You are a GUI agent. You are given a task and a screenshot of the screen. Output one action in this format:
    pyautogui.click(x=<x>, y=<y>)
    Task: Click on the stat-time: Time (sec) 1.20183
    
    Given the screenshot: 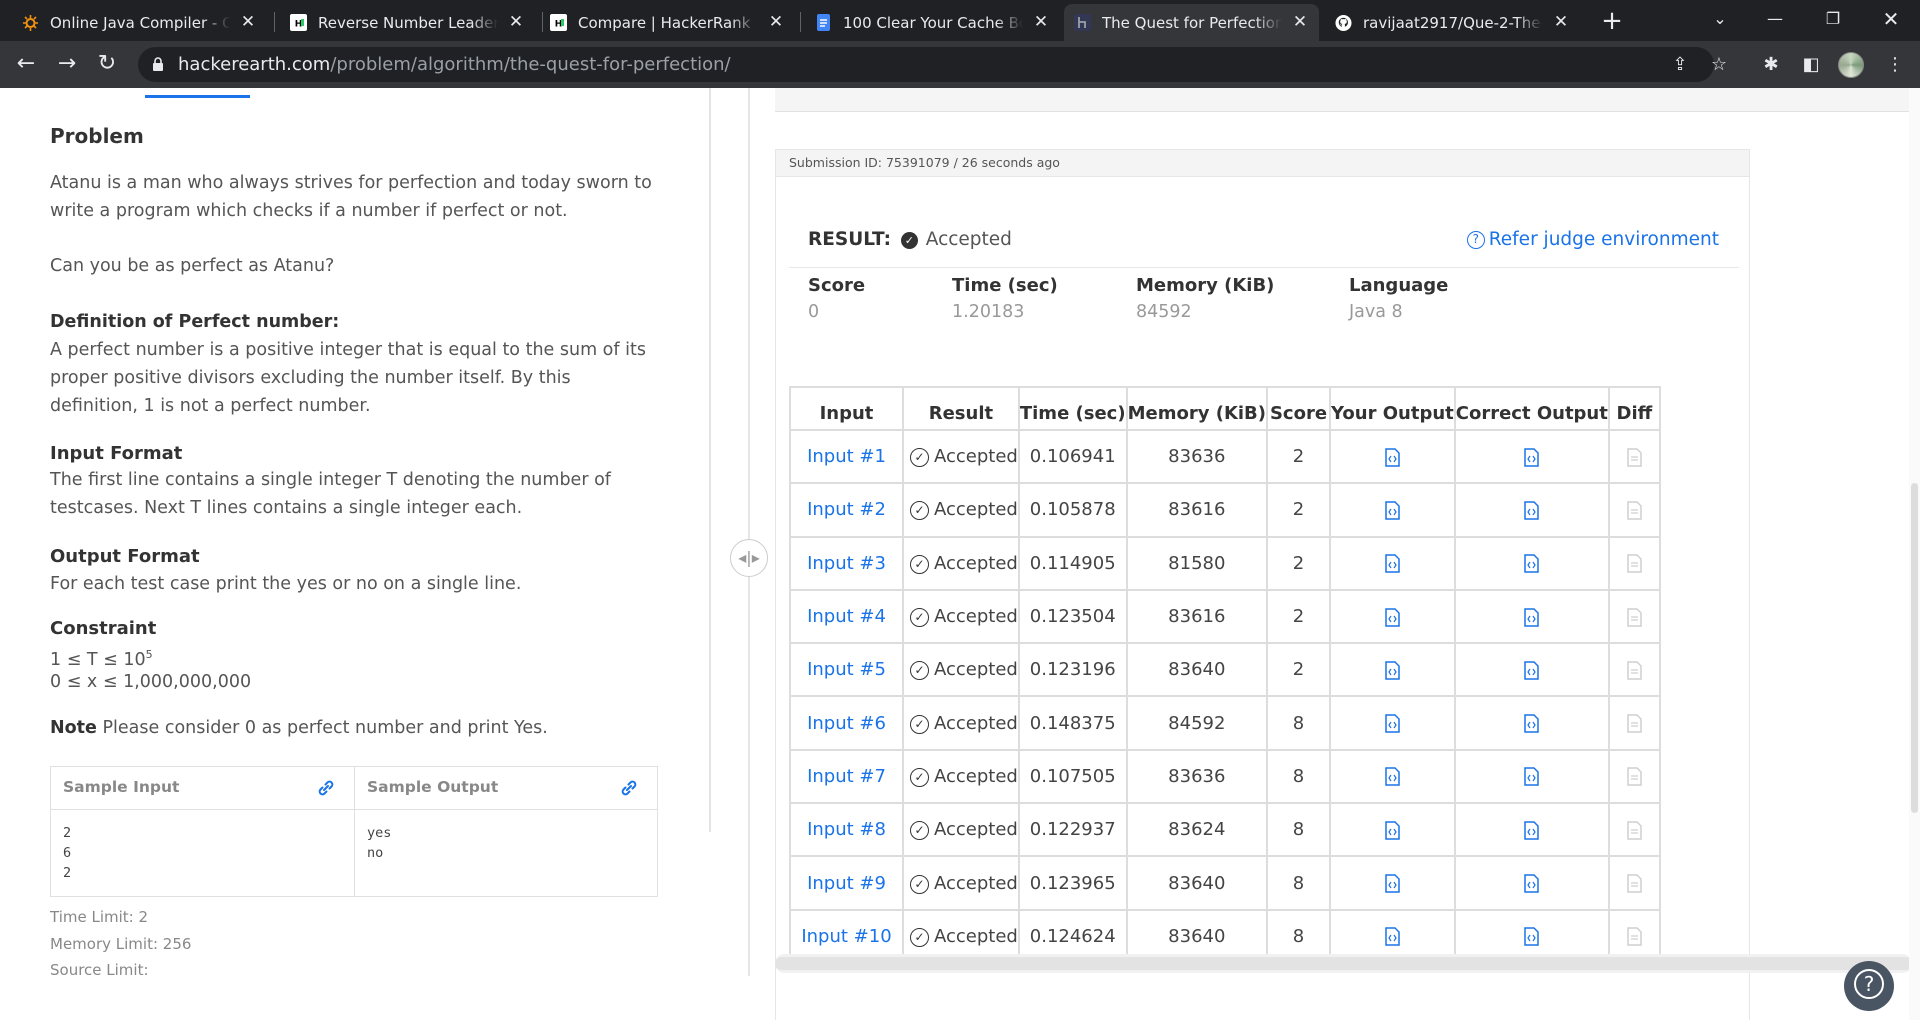 What is the action you would take?
    pyautogui.click(x=1005, y=298)
    